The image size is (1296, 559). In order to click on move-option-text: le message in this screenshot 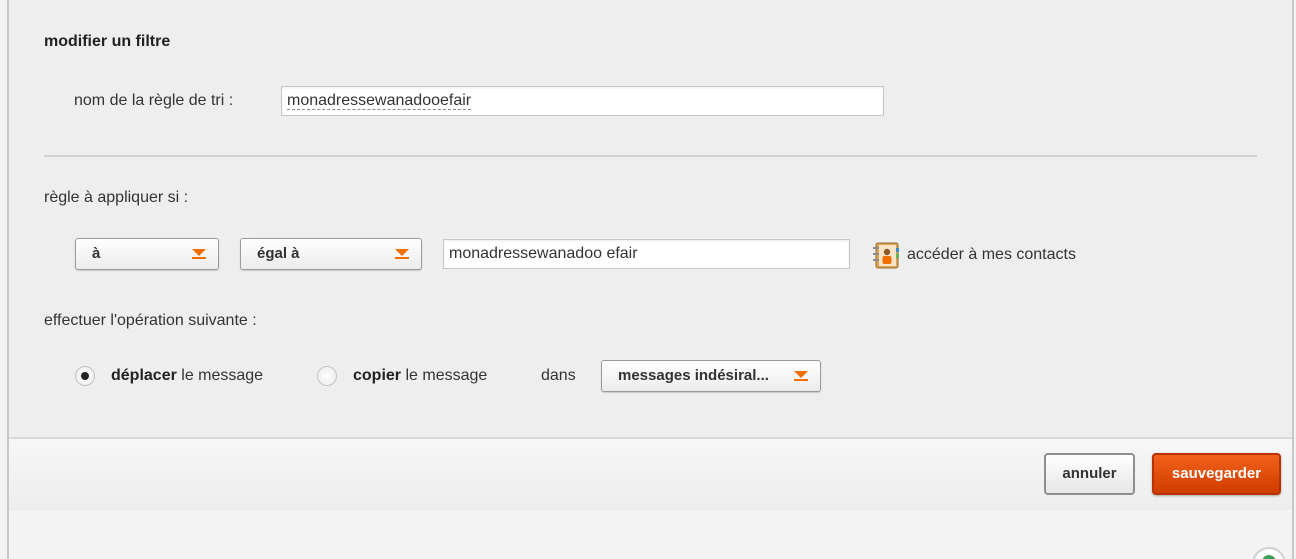, I will do `click(220, 375)`.